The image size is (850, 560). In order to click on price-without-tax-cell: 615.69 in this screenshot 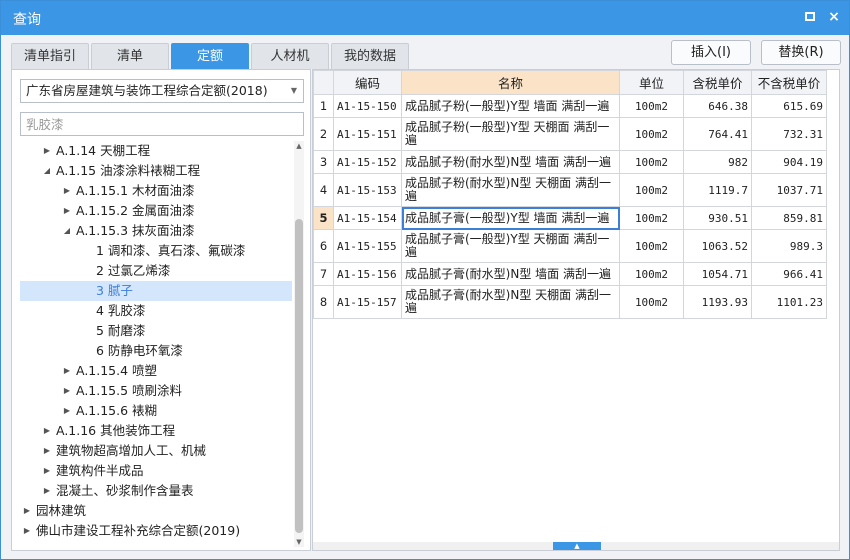, I will do `click(789, 106)`.